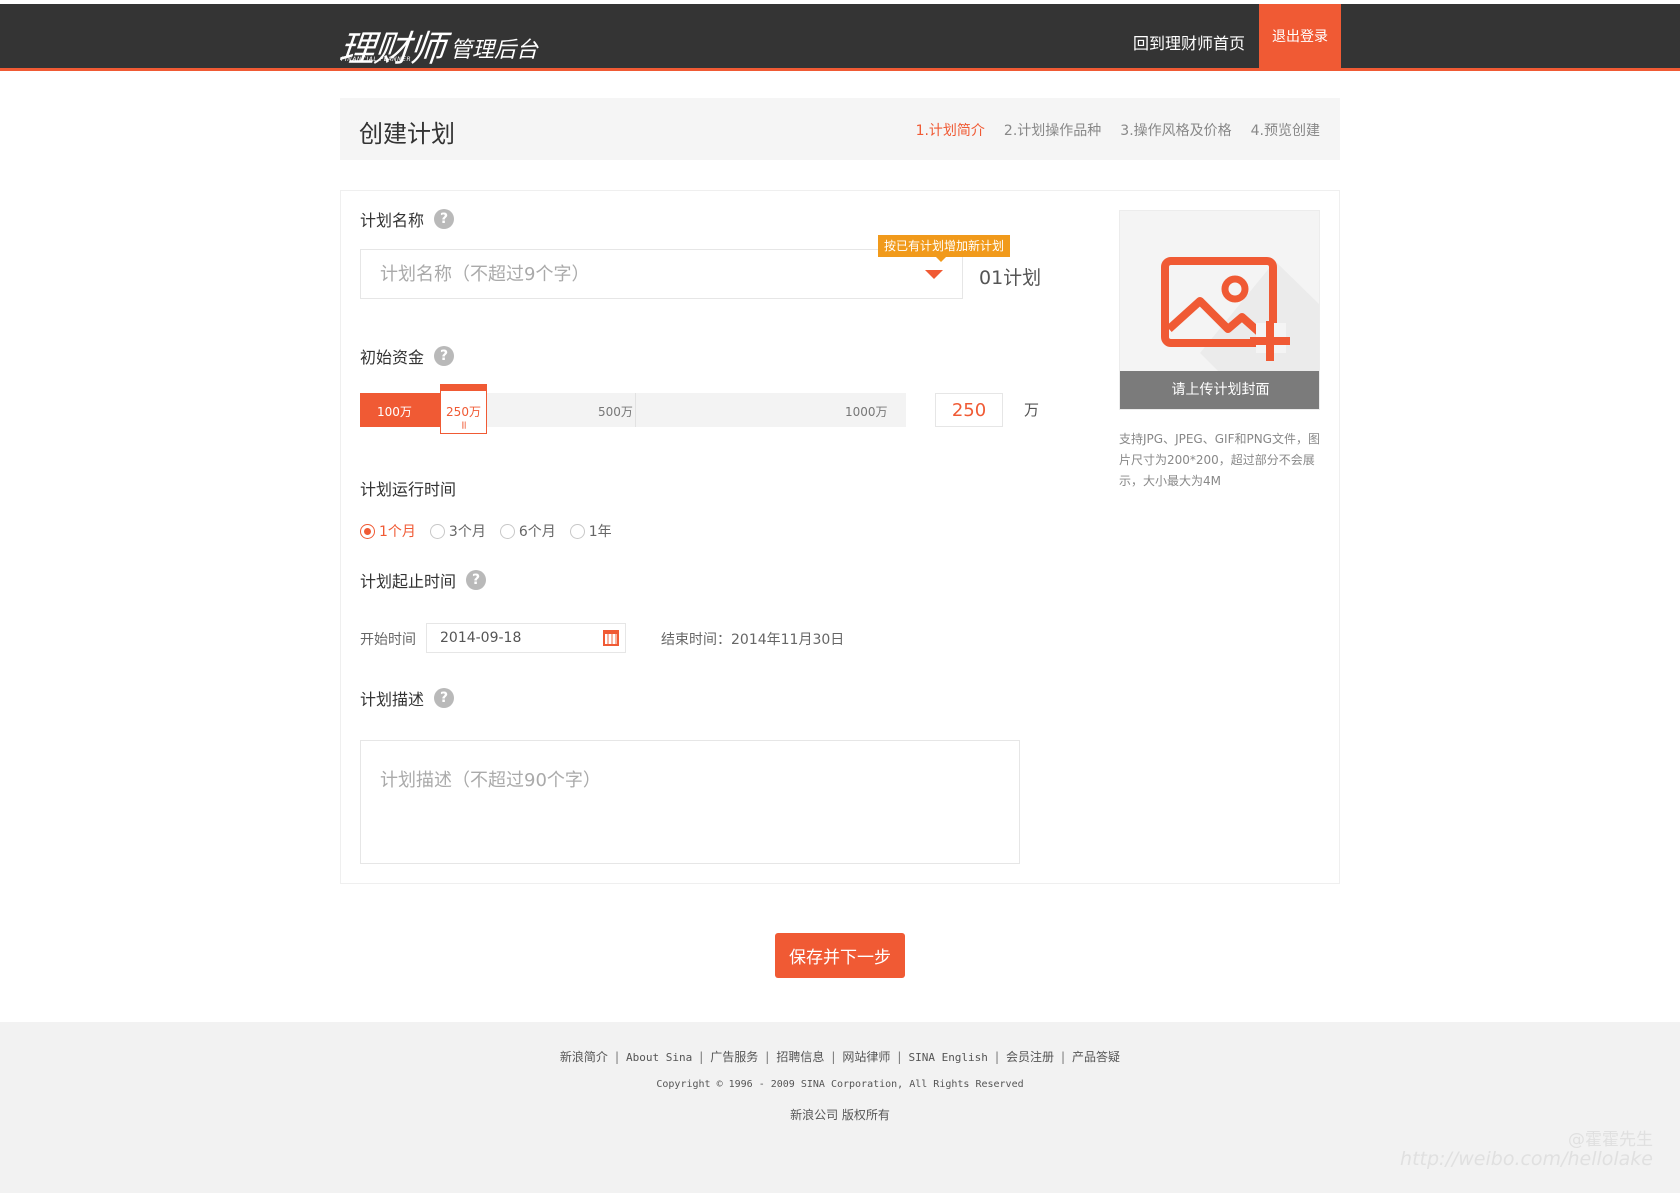  What do you see at coordinates (392, 357) in the screenshot?
I see `capital-label-text: 初始资金` at bounding box center [392, 357].